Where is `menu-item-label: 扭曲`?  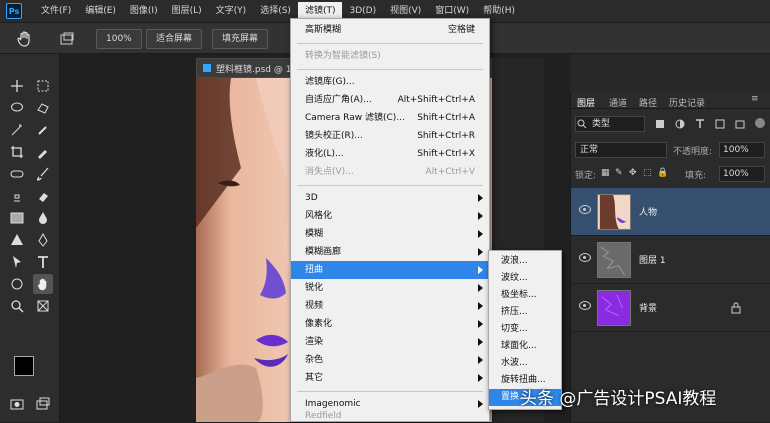
menu-item-label: 扭曲 is located at coordinates (314, 270).